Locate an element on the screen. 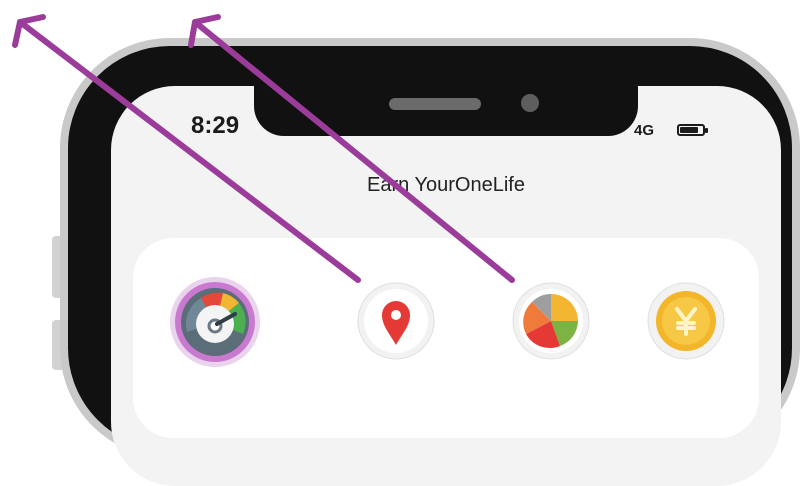 This screenshot has height=486, width=807. speaker-grille is located at coordinates (435, 104).